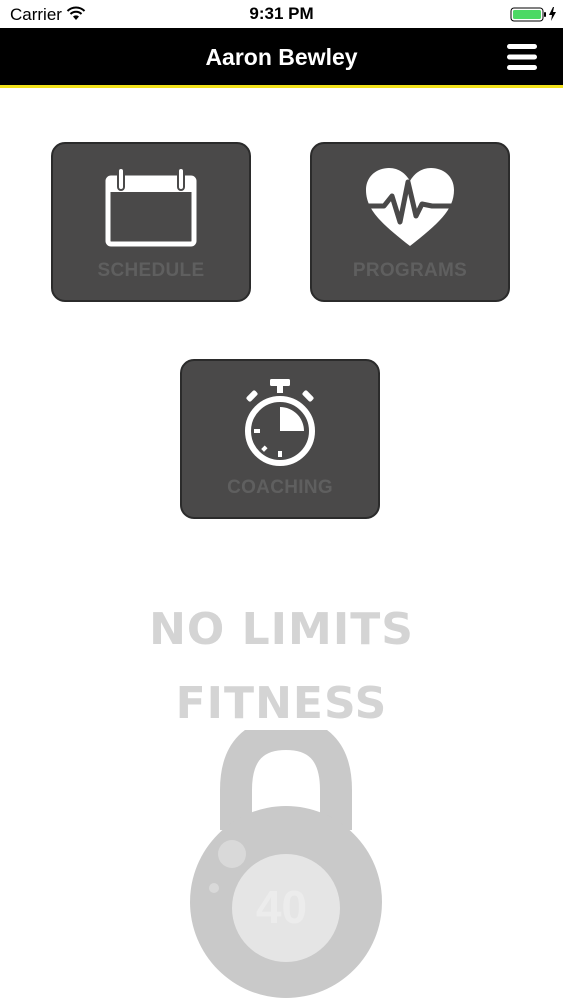  Describe the element at coordinates (281, 629) in the screenshot. I see `logo-title-line1: NO LIMITS` at that location.